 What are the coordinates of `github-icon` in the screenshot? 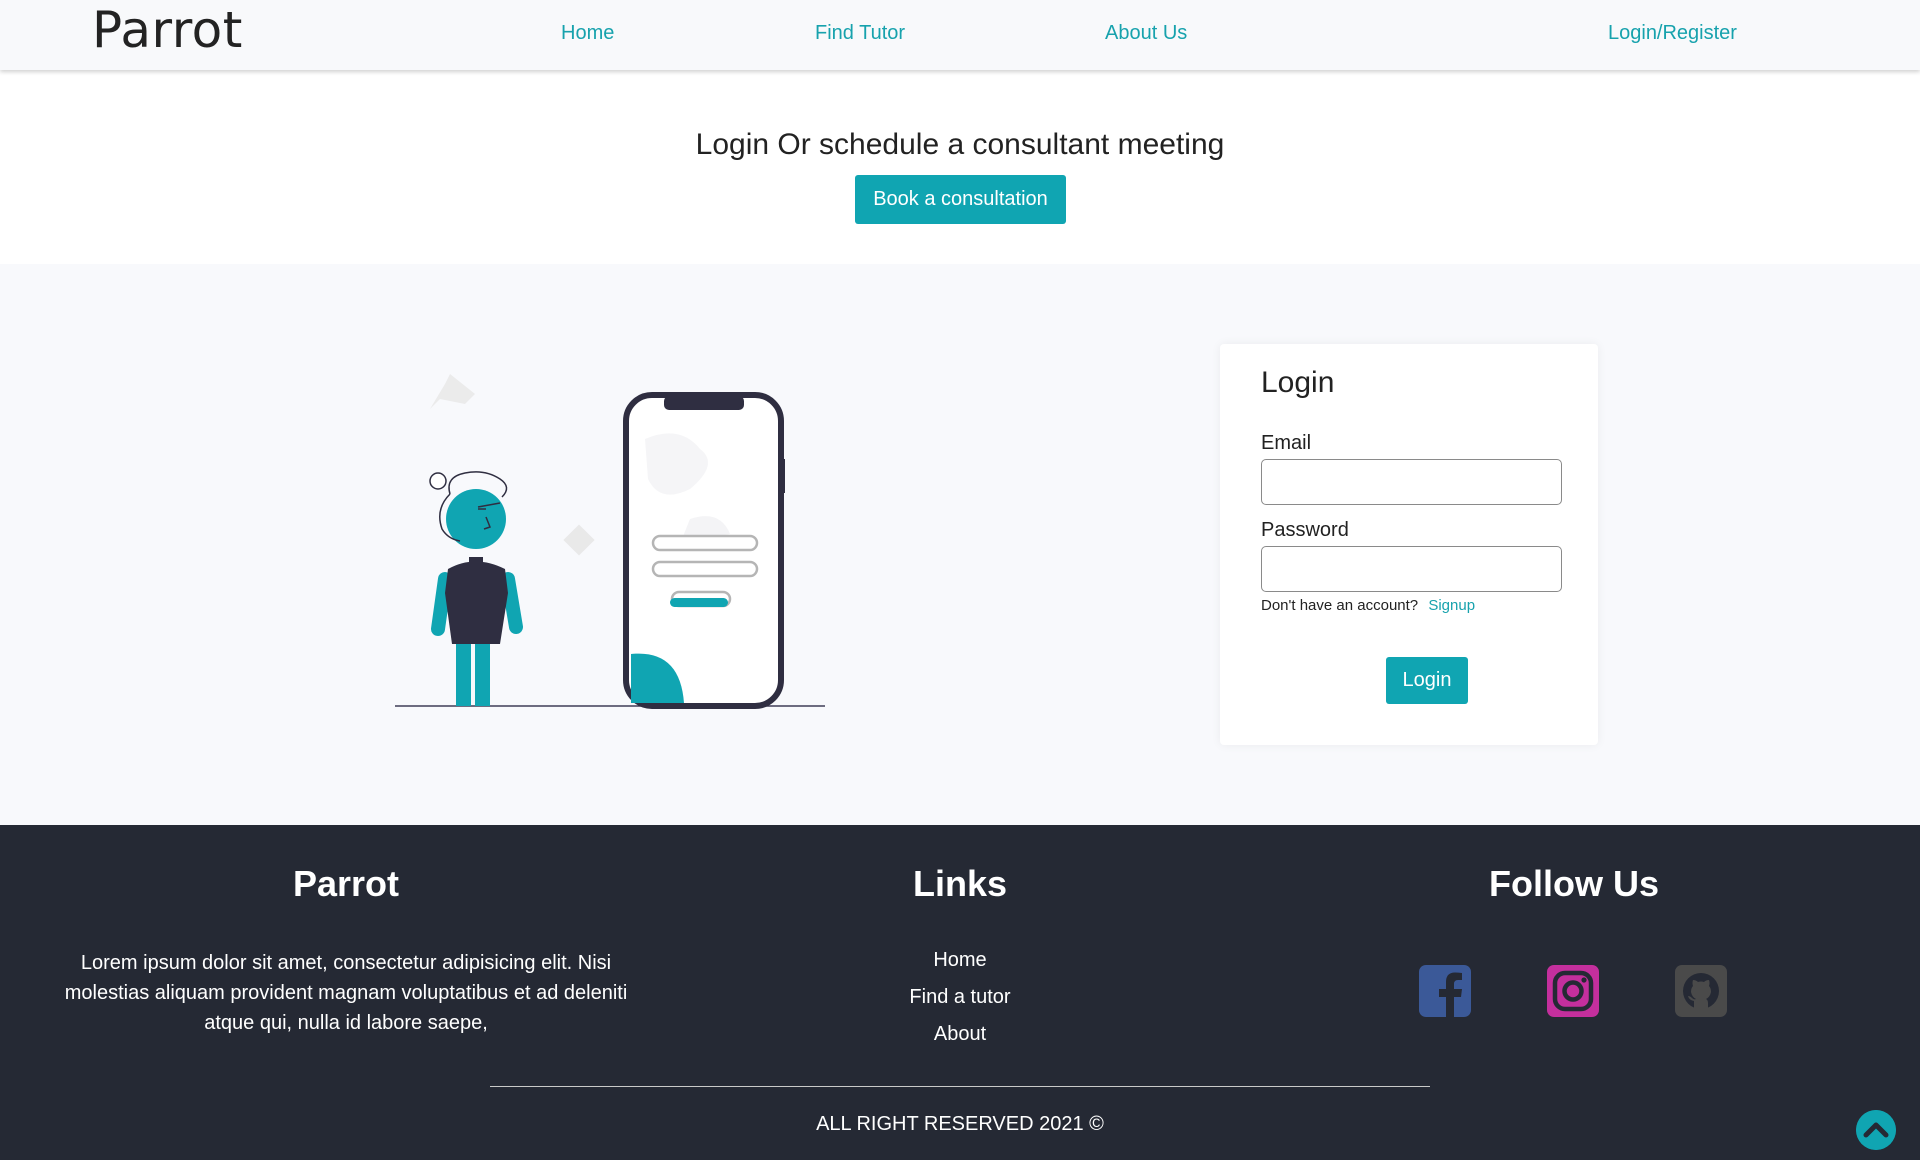 It's located at (1701, 991).